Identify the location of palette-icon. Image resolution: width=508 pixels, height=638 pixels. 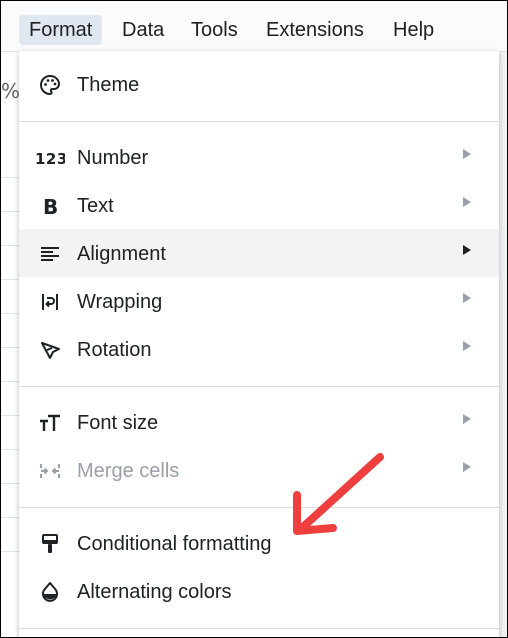
(50, 85).